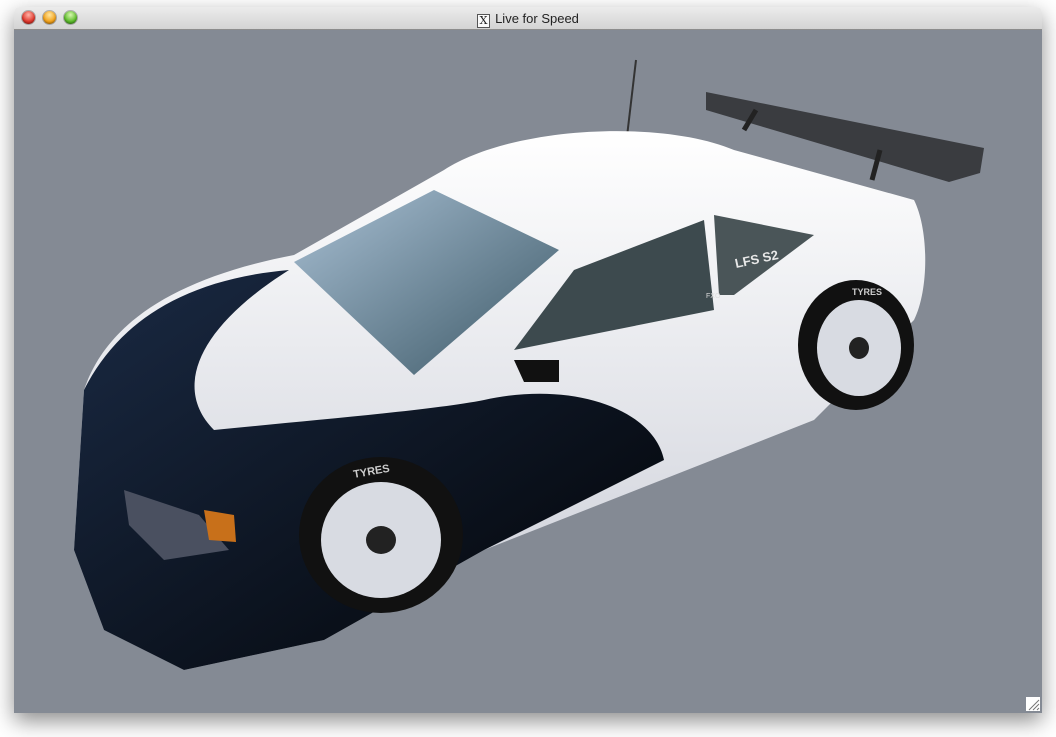 Image resolution: width=1056 pixels, height=737 pixels. I want to click on car-decal-fxo: FXO, so click(713, 296).